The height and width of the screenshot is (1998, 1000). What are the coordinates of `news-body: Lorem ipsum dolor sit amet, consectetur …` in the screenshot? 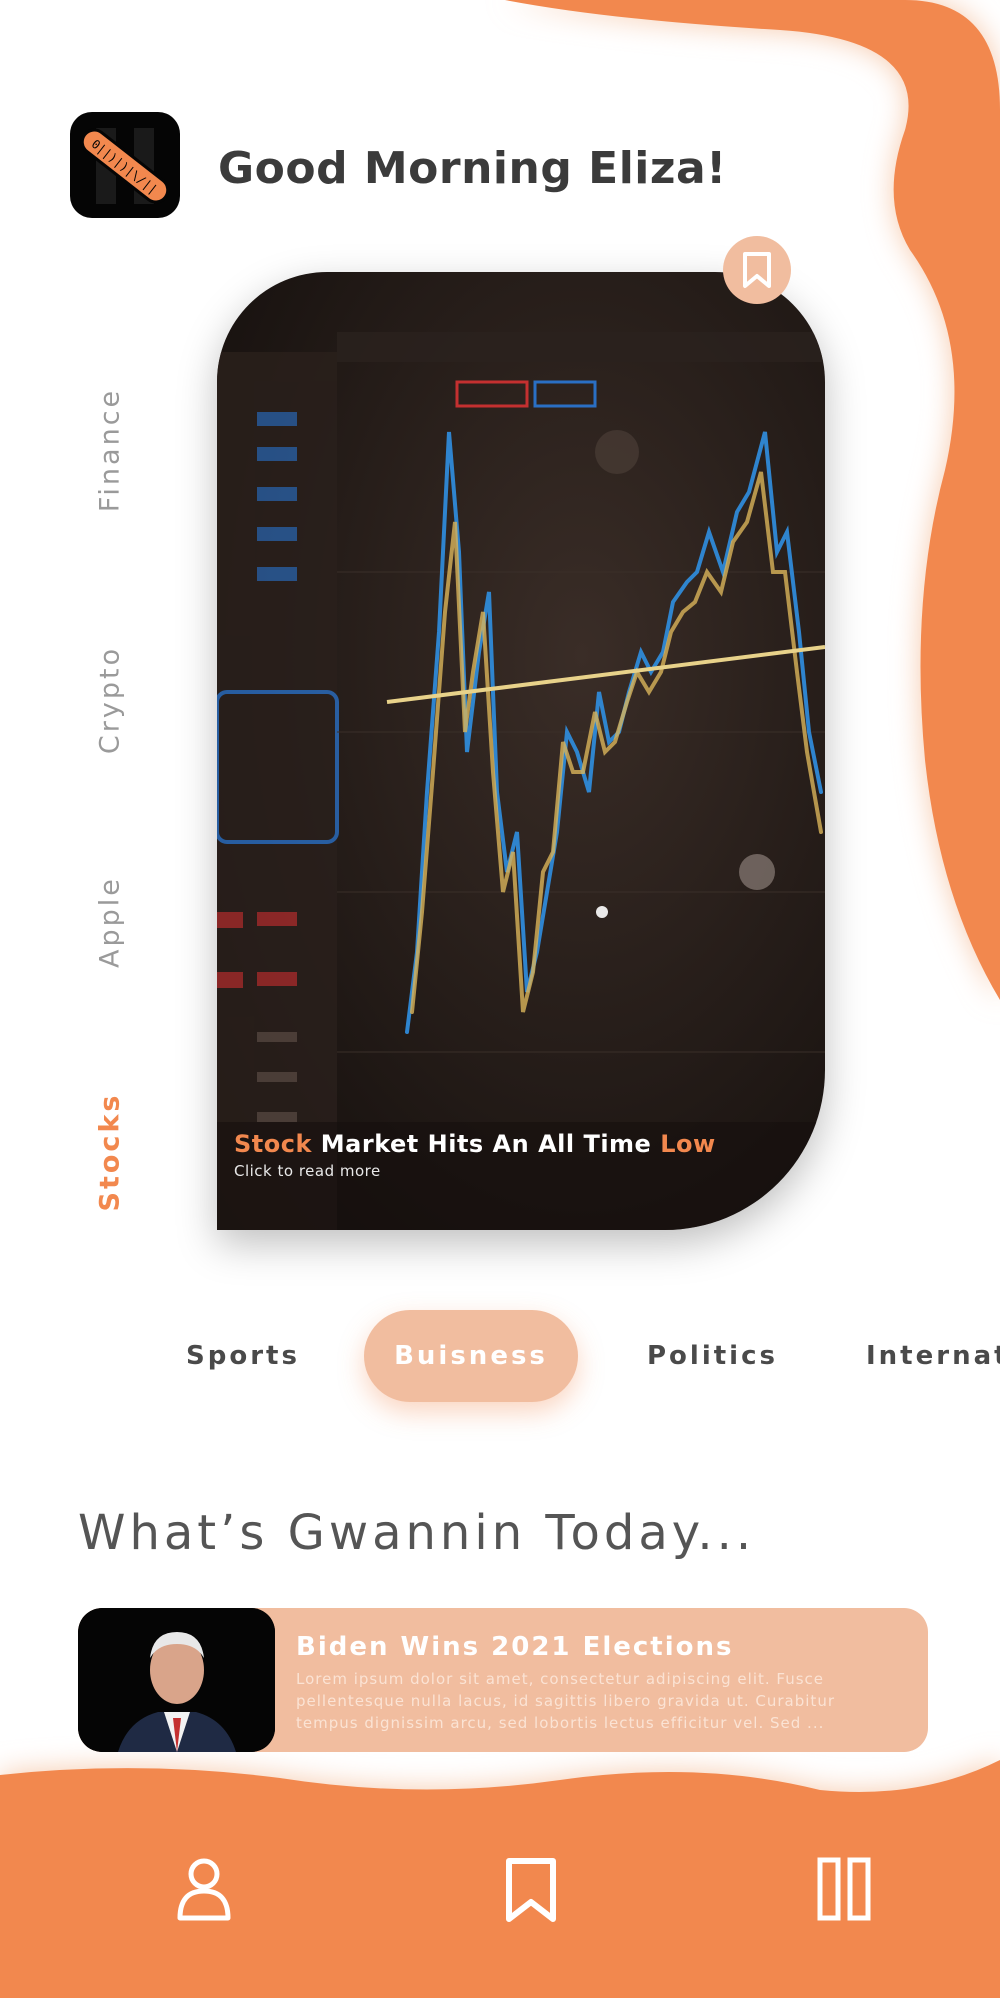 It's located at (565, 1701).